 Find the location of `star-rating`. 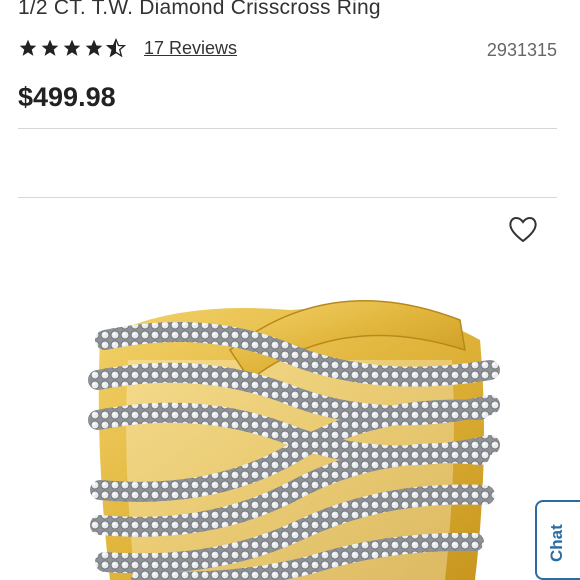

star-rating is located at coordinates (72, 48).